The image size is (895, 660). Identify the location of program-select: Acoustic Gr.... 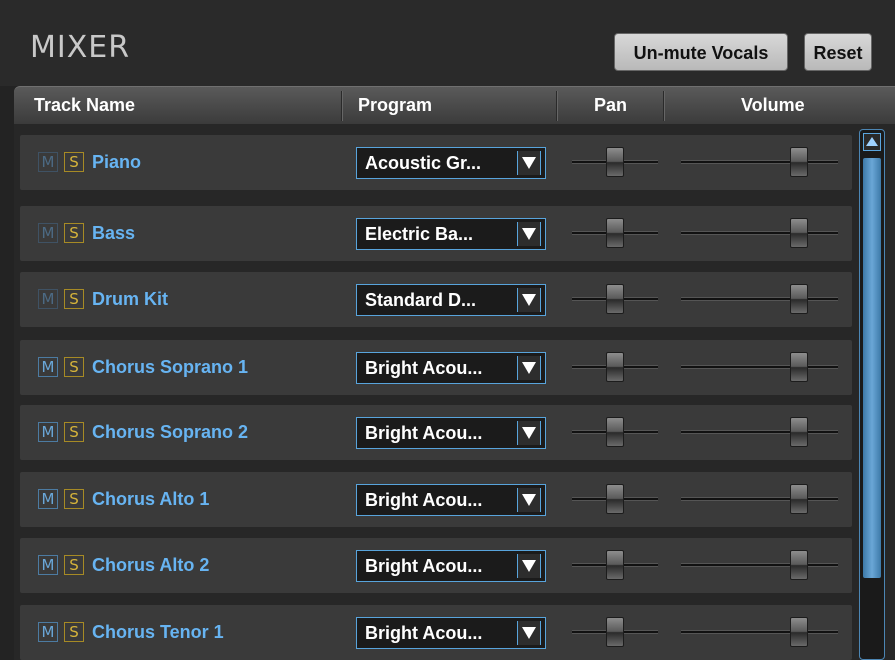
(451, 163).